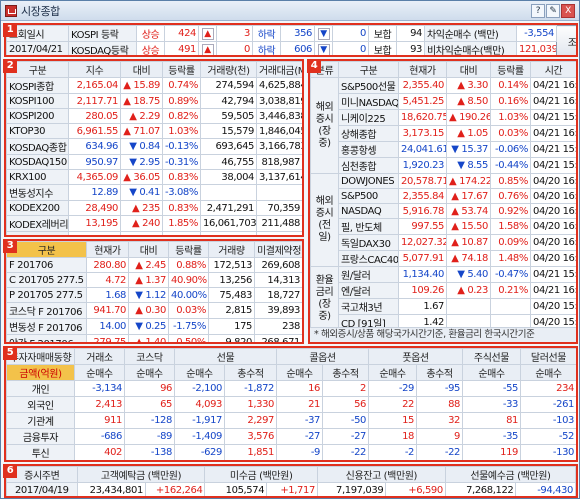 This screenshot has width=580, height=499. I want to click on contract-value: 0.50%, so click(188, 338).